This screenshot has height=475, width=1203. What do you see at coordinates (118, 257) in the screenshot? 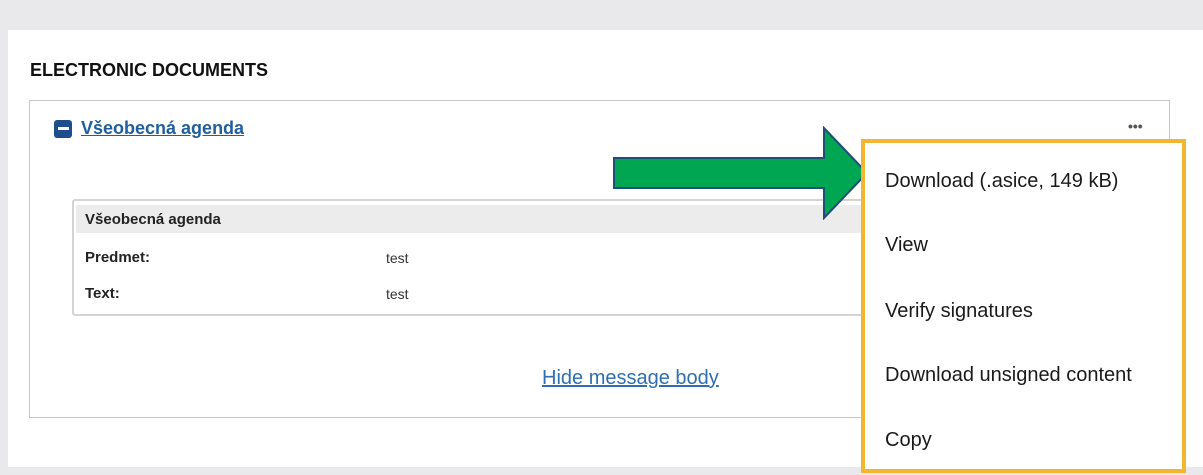
I see `field-label-predmet: Predmet:` at bounding box center [118, 257].